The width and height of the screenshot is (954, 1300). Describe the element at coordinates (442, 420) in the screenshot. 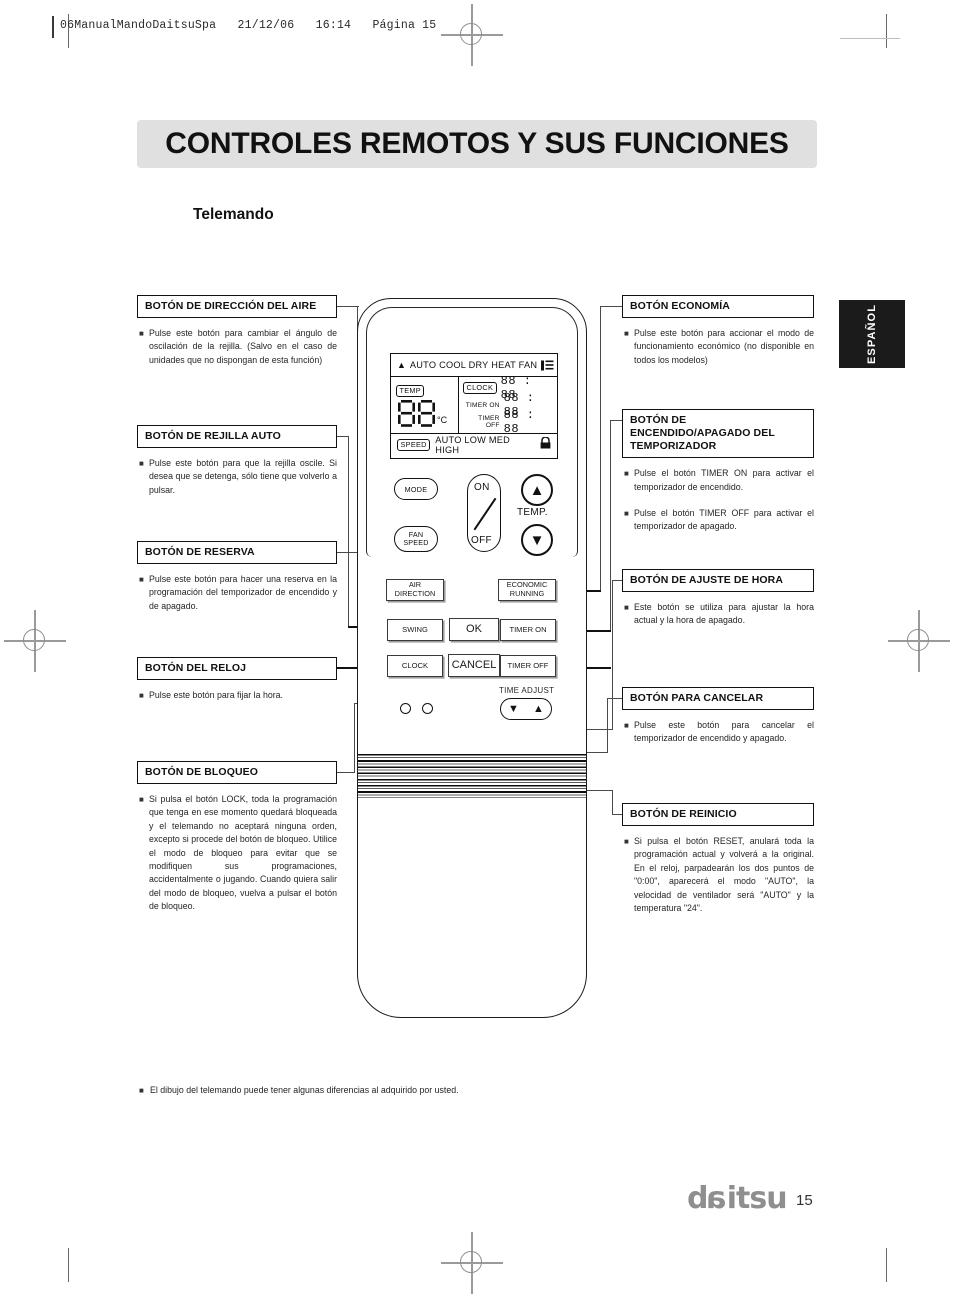

I see `lcd-temp-unit: °C` at that location.